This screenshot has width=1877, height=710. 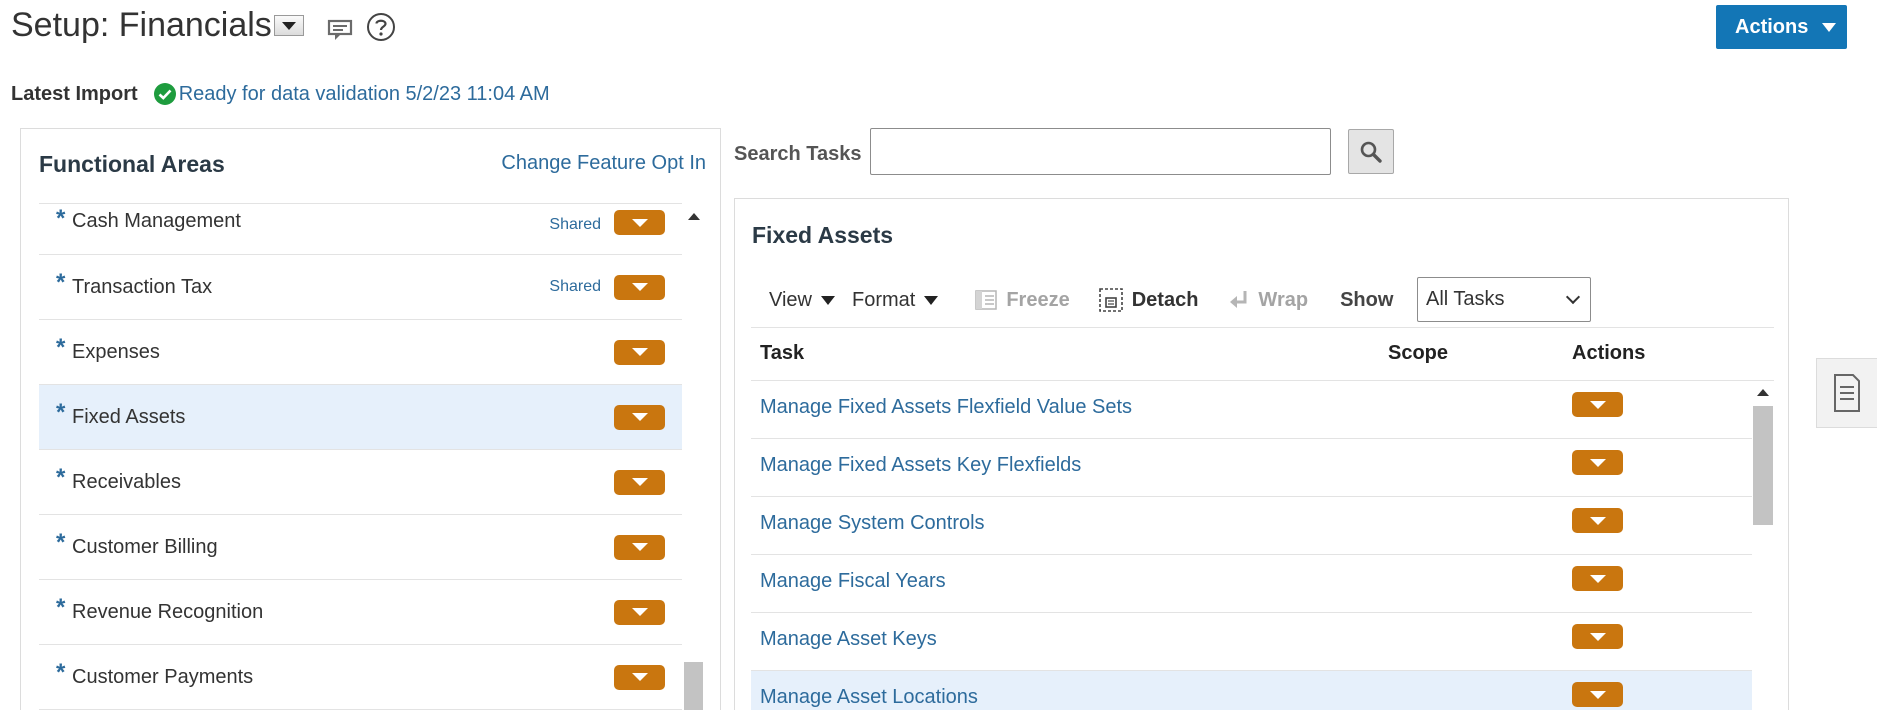 I want to click on format-menu: Format, so click(x=895, y=300).